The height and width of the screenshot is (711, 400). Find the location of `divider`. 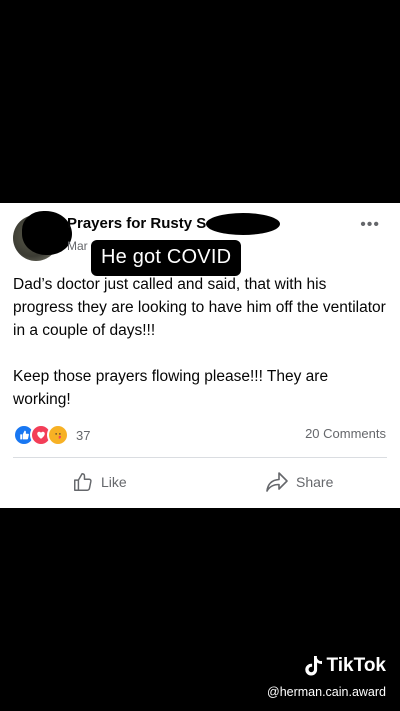

divider is located at coordinates (200, 457).